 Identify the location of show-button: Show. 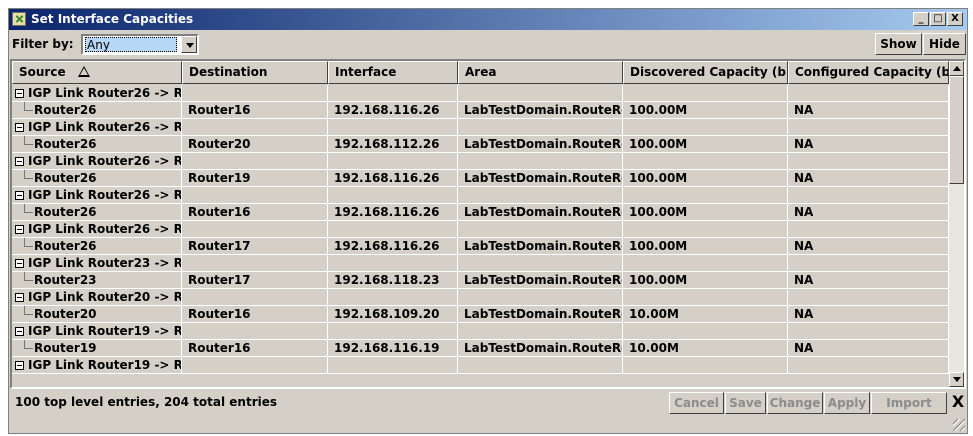
(898, 44).